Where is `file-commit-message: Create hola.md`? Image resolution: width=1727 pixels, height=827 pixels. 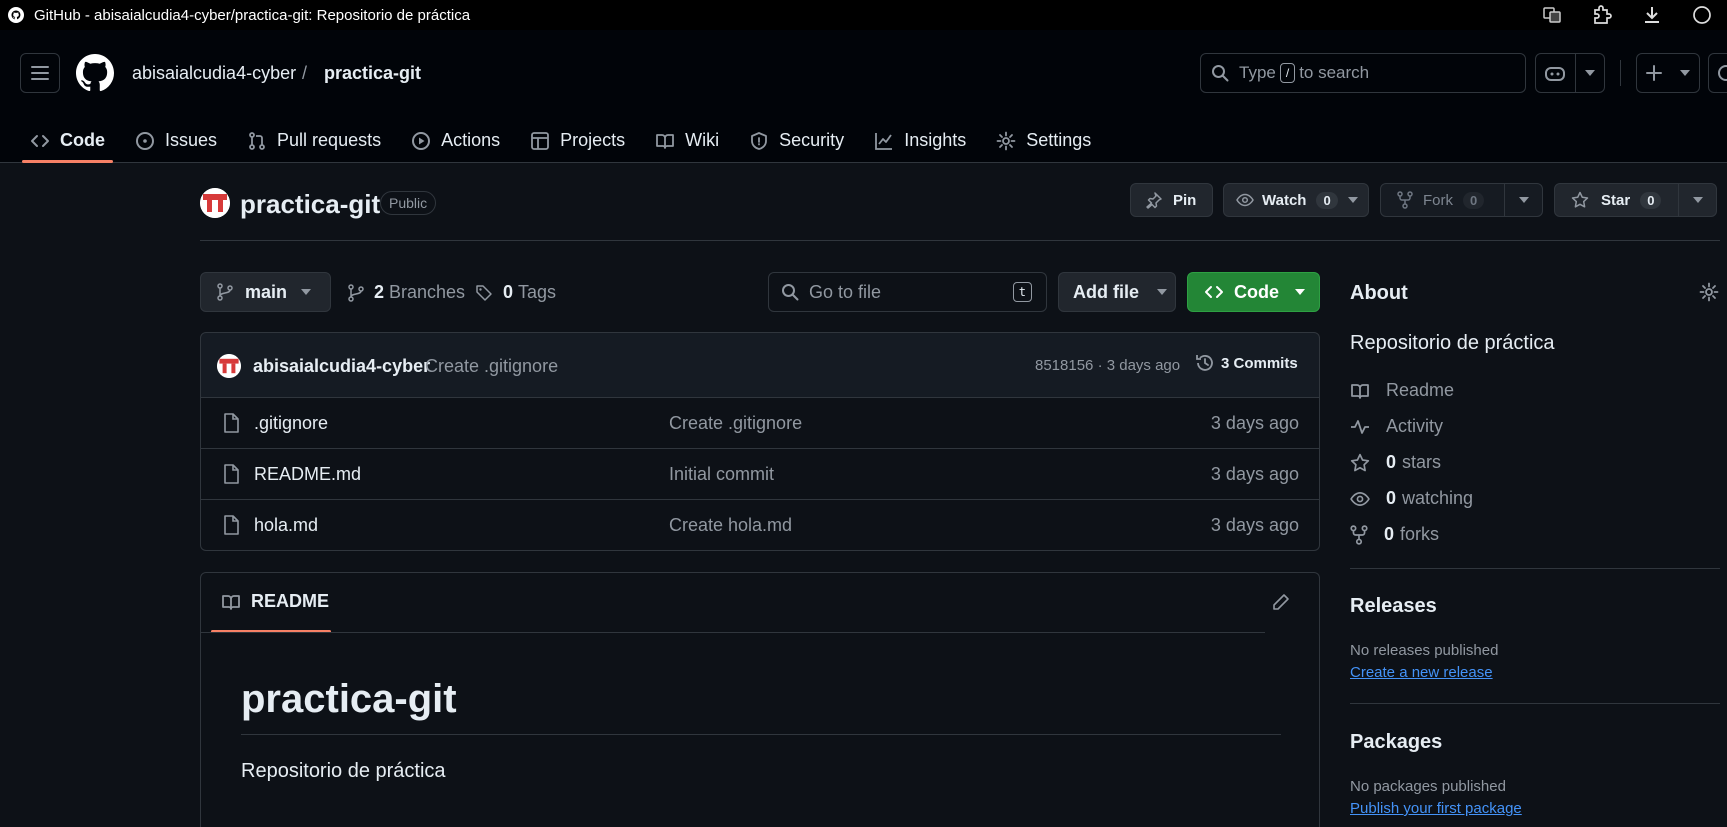
file-commit-message: Create hola.md is located at coordinates (730, 525).